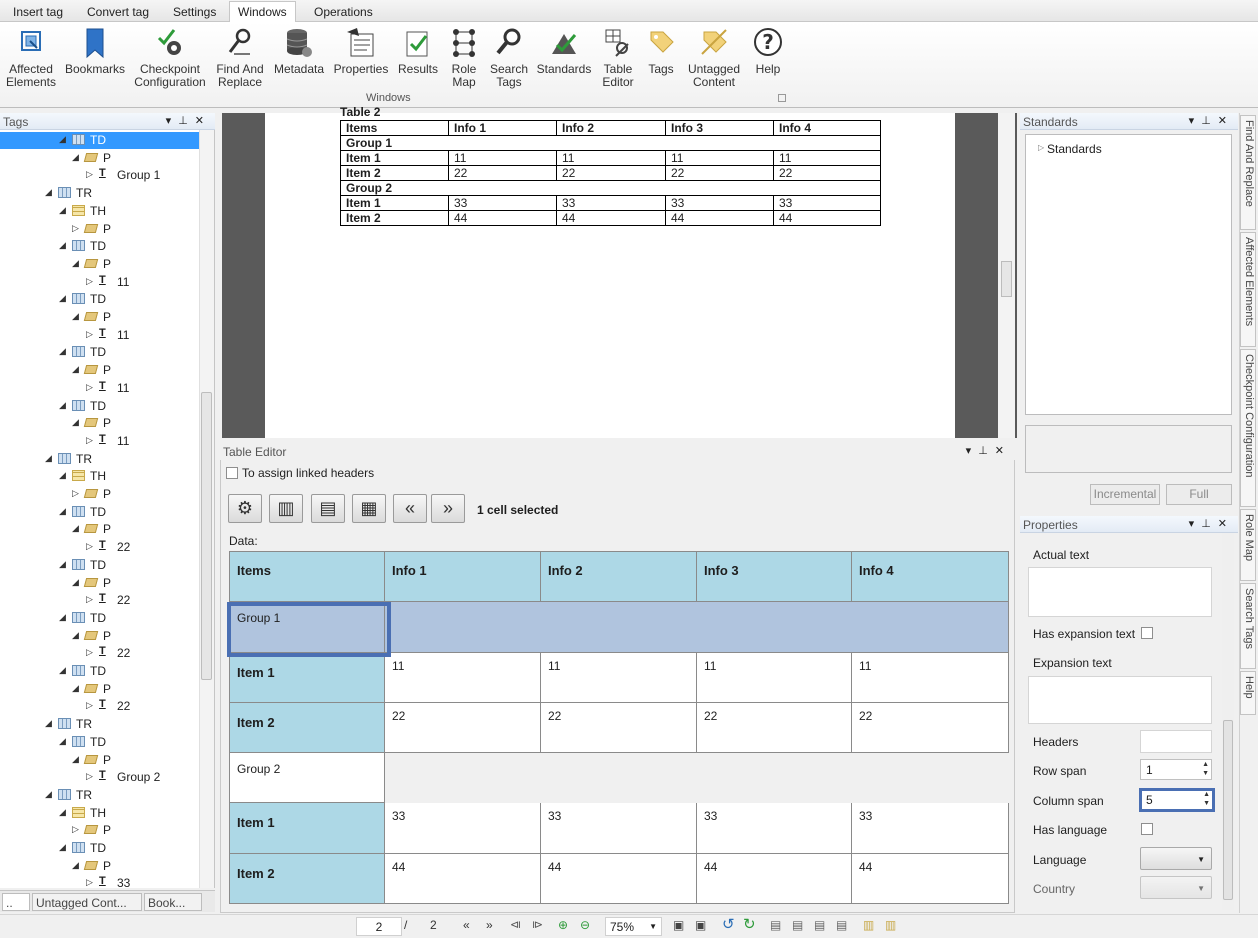 This screenshot has width=1258, height=938. Describe the element at coordinates (618, 57) in the screenshot. I see `table-editor-button: Table Editor` at that location.